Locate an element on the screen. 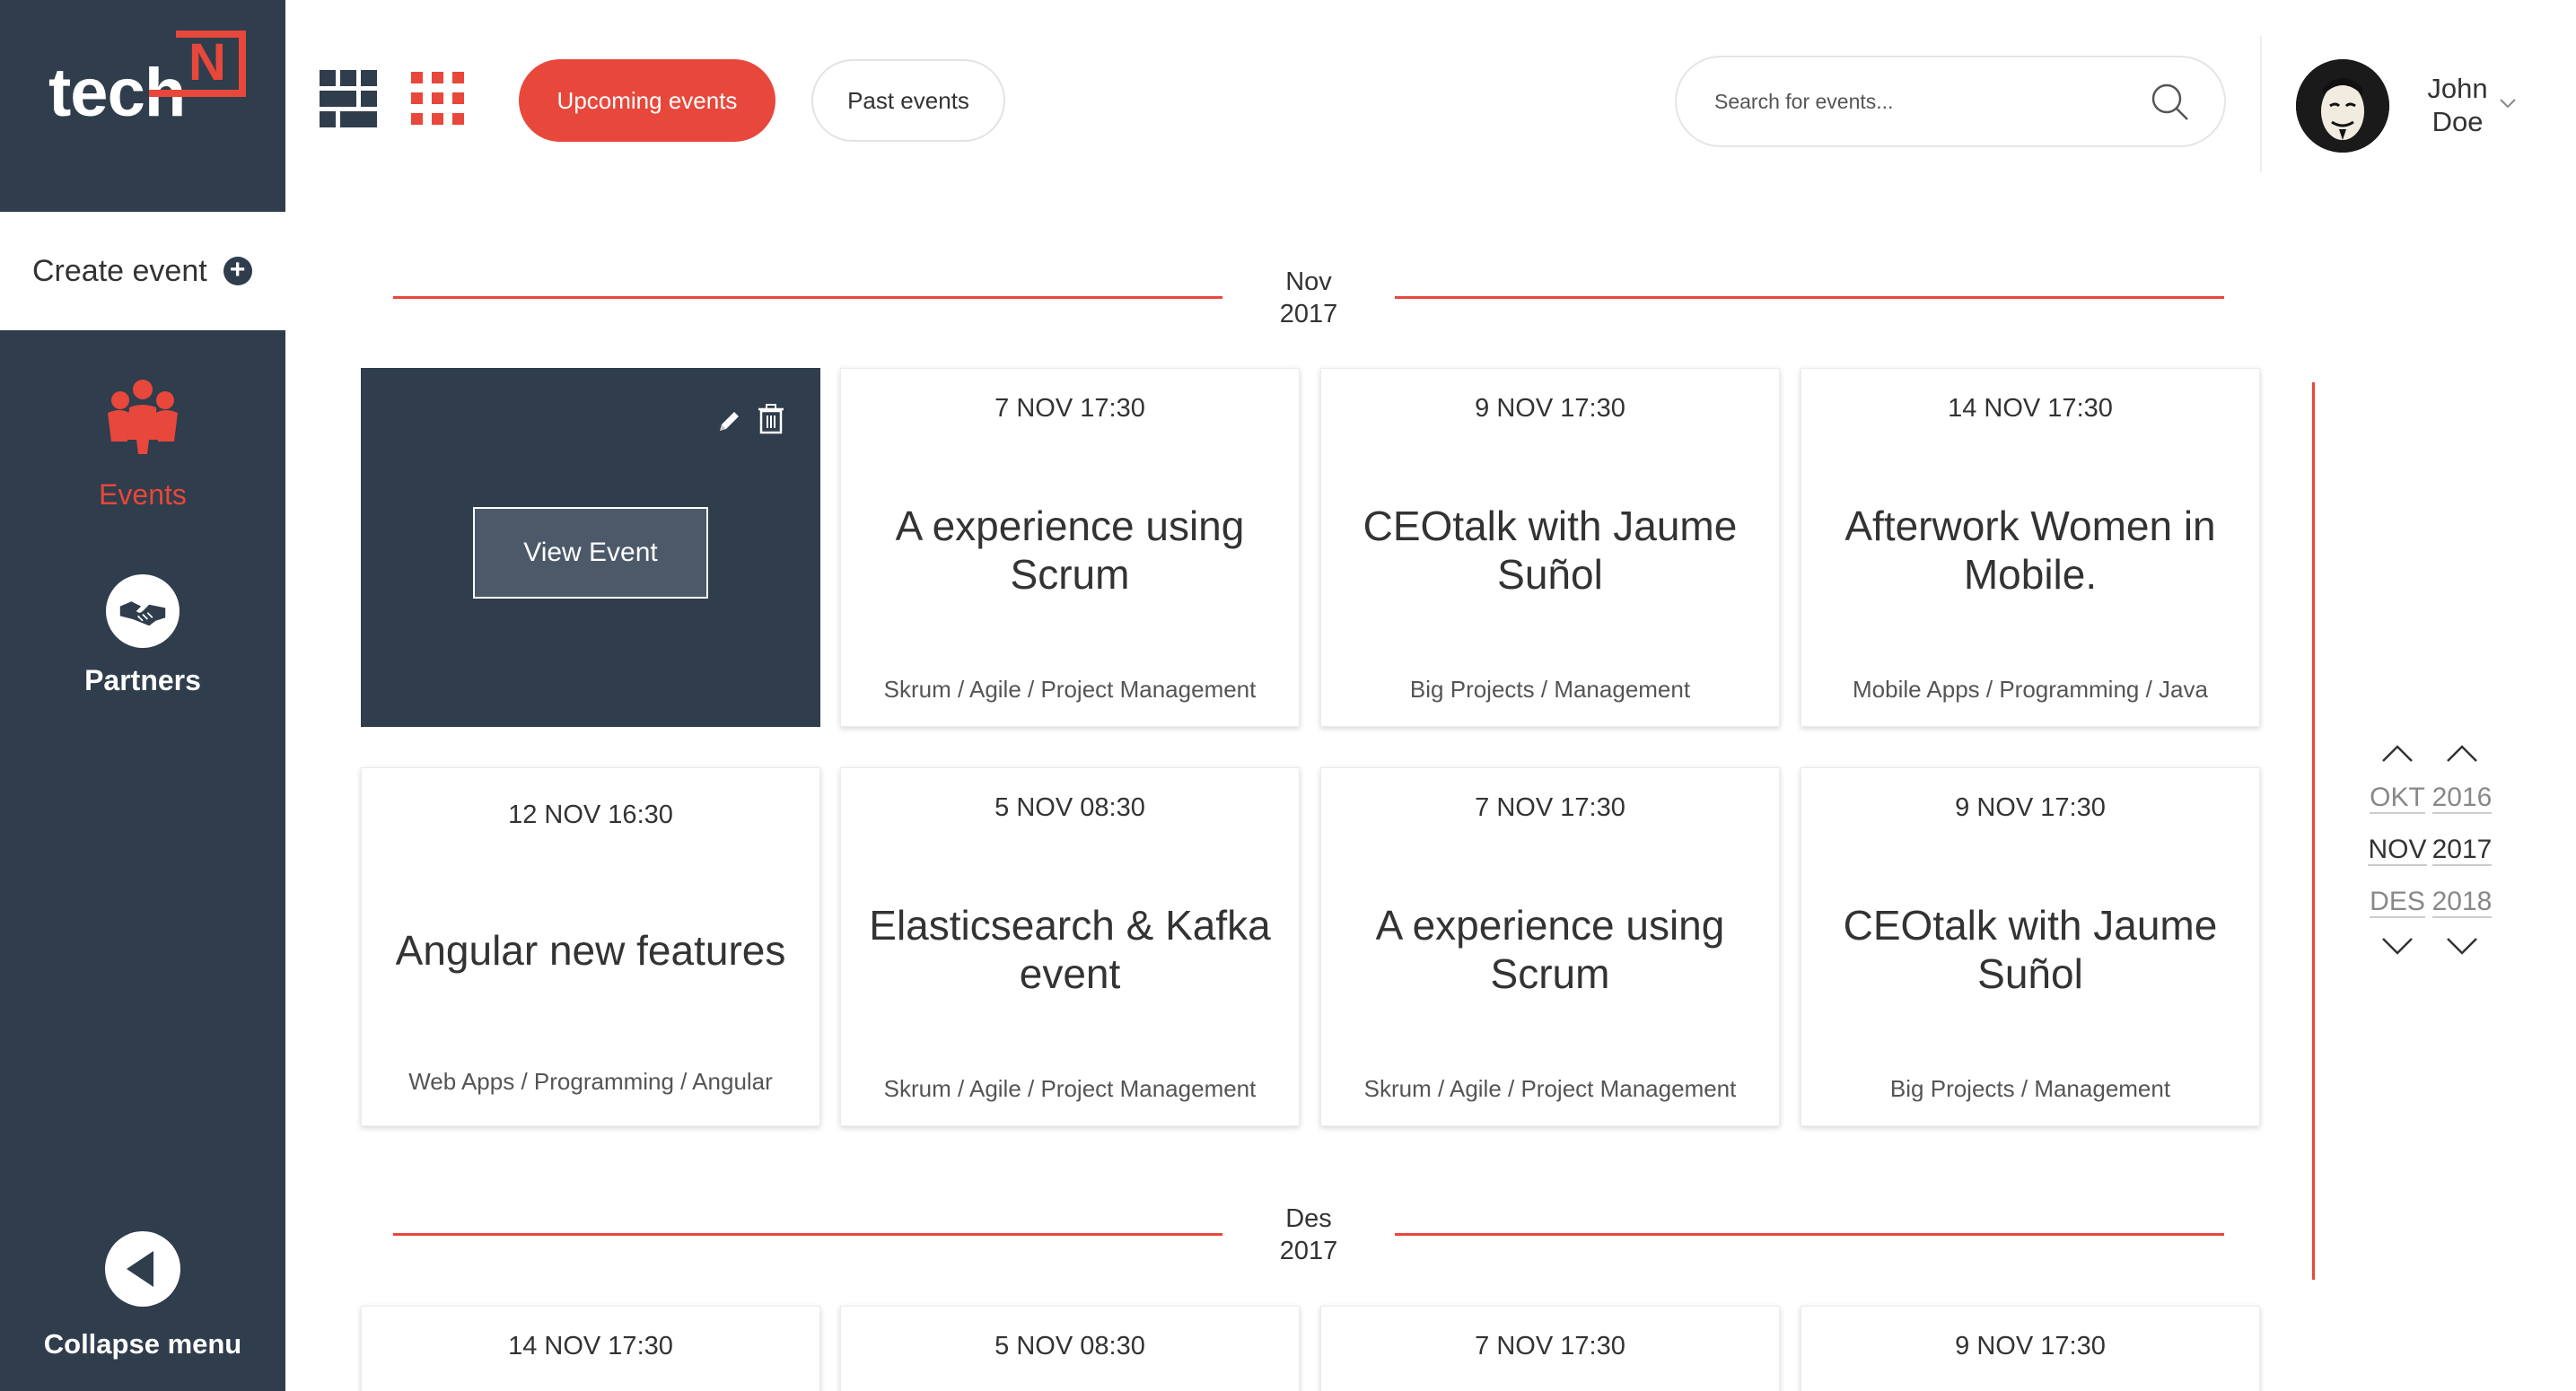 This screenshot has width=2576, height=1391. search-input is located at coordinates (1920, 101).